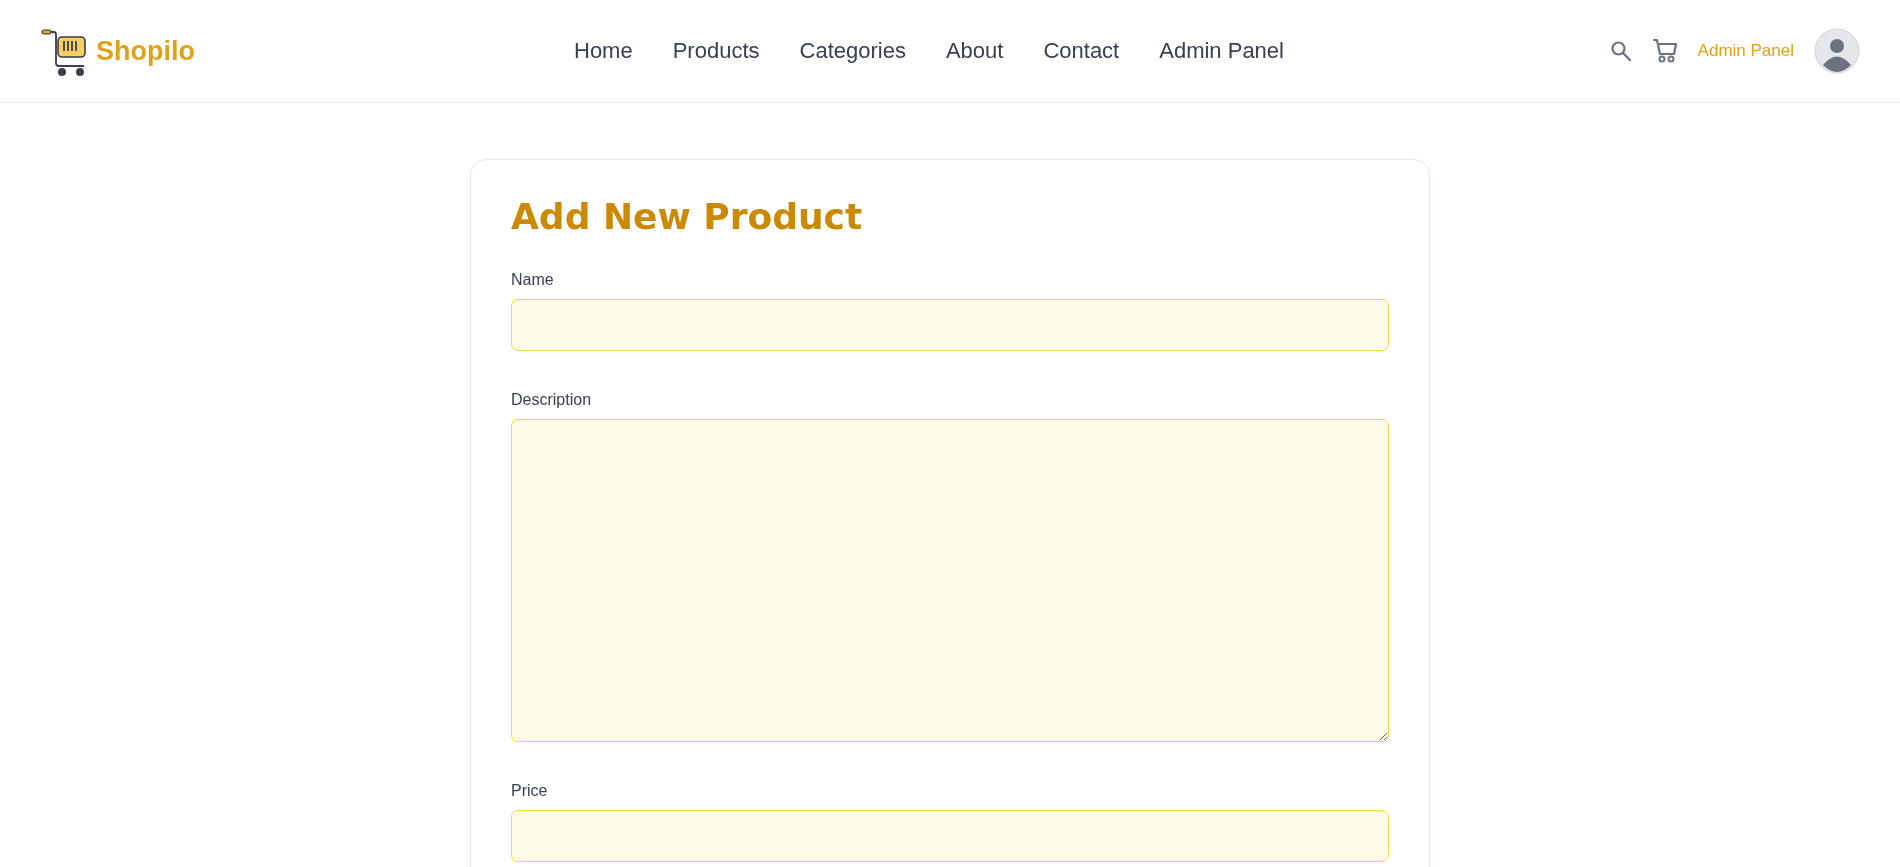 Image resolution: width=1900 pixels, height=867 pixels. I want to click on search-icon, so click(1620, 51).